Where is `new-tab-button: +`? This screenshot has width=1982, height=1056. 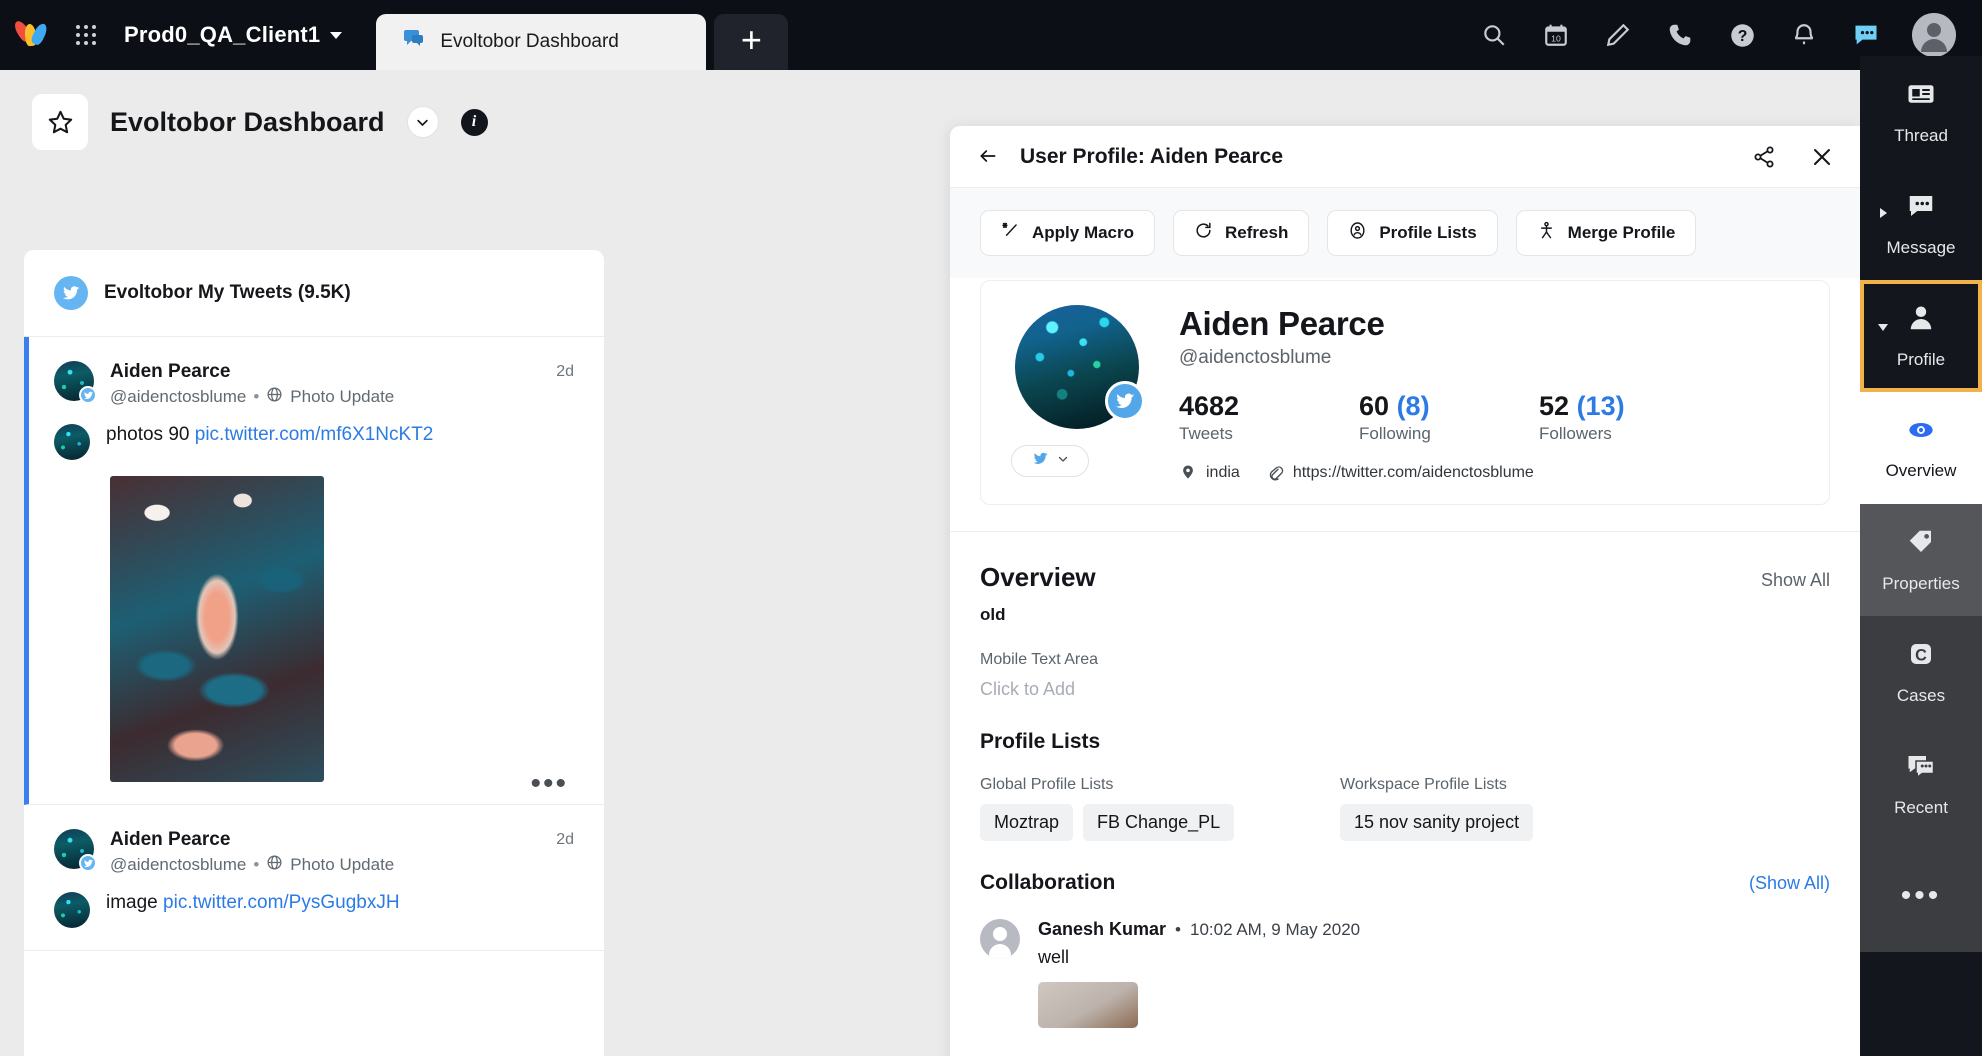 new-tab-button: + is located at coordinates (751, 42).